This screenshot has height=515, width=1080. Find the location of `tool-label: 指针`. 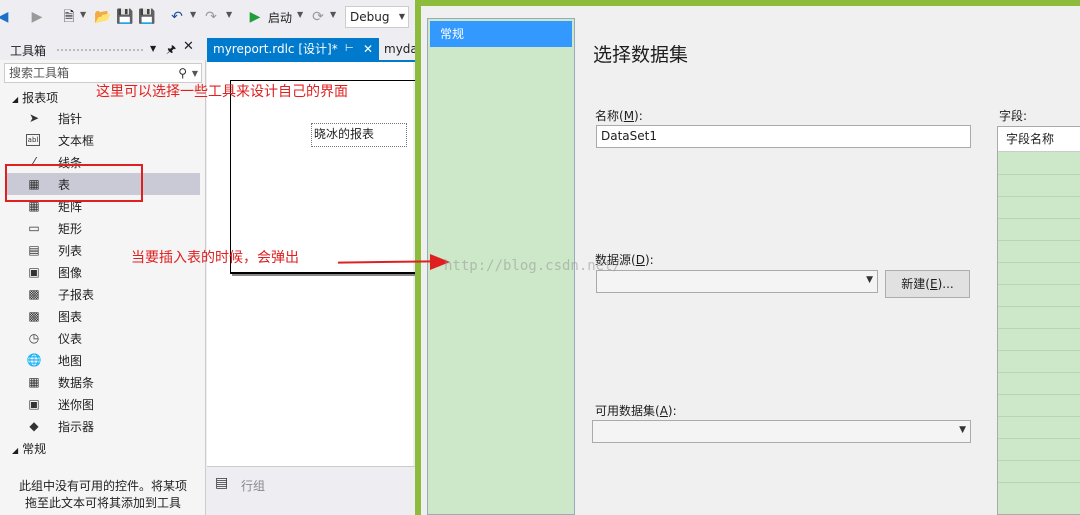

tool-label: 指针 is located at coordinates (70, 119).